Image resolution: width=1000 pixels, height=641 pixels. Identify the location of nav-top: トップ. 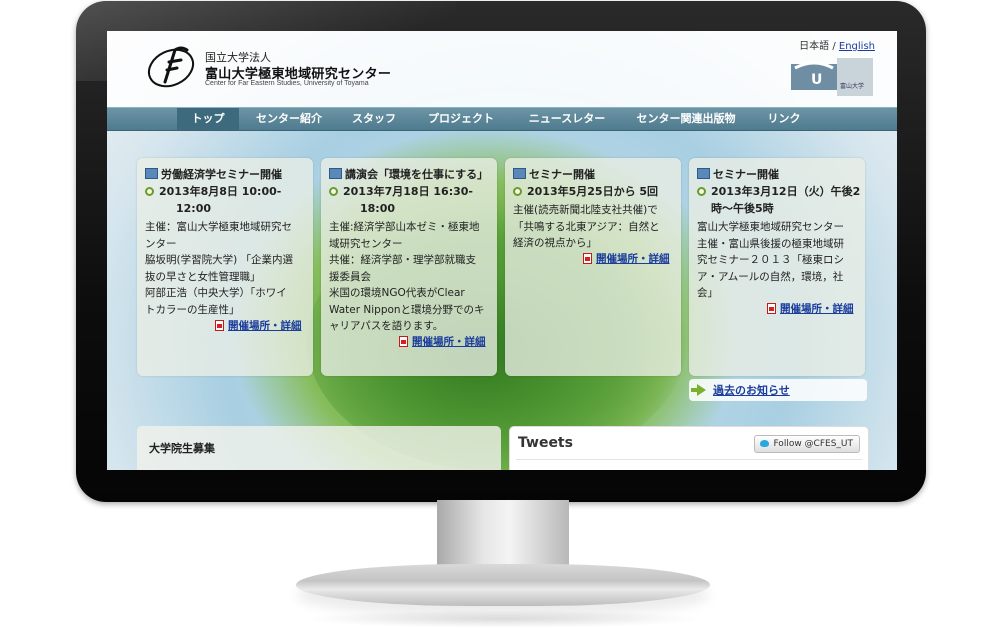
(208, 119).